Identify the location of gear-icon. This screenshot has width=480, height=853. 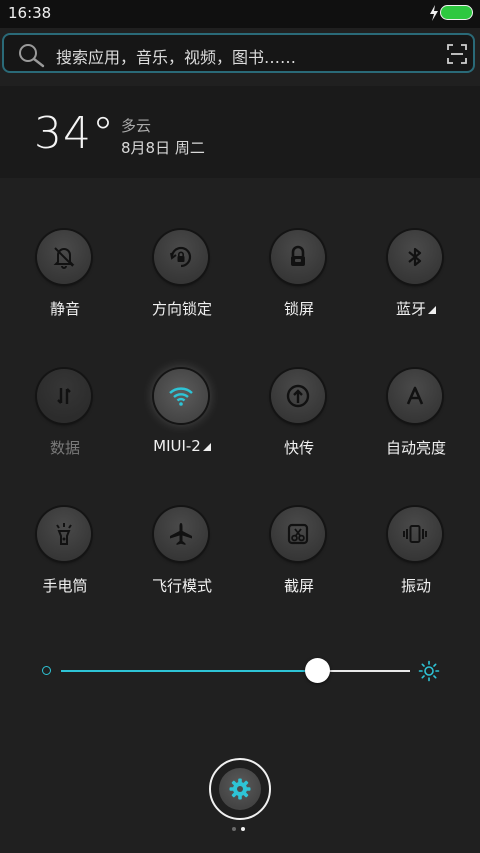
(240, 789).